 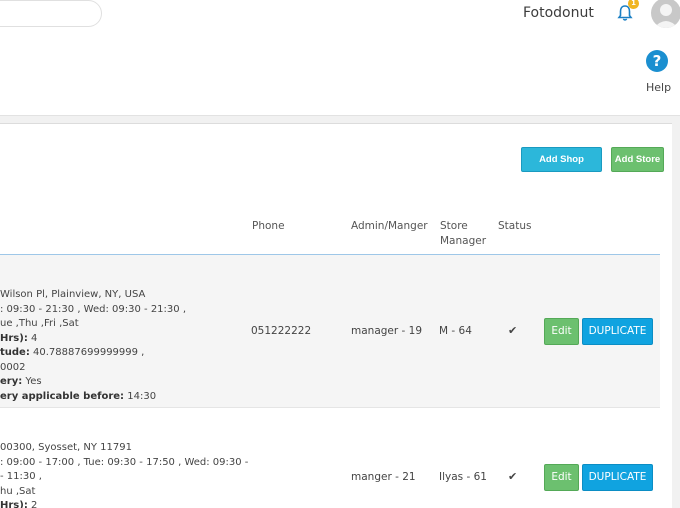 What do you see at coordinates (514, 226) in the screenshot?
I see `column-header-status: Status` at bounding box center [514, 226].